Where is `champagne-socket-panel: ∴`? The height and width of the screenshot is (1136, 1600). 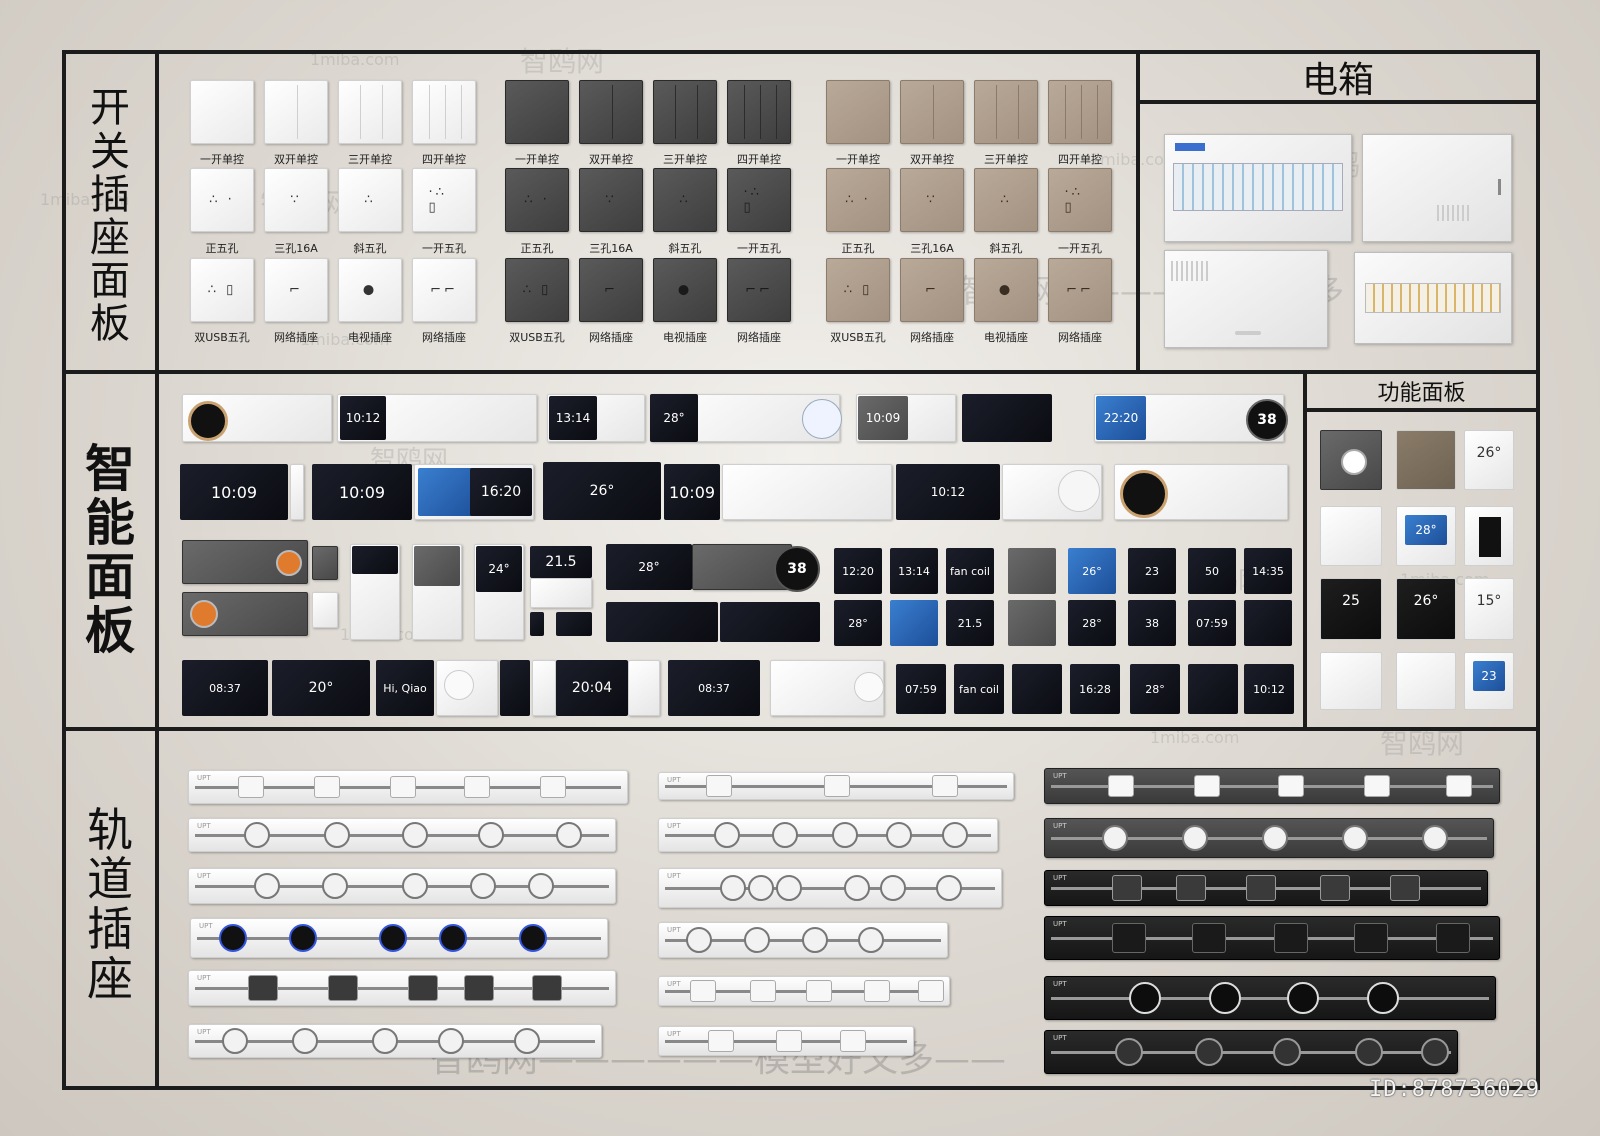
champagne-socket-panel: ∴ is located at coordinates (1006, 200).